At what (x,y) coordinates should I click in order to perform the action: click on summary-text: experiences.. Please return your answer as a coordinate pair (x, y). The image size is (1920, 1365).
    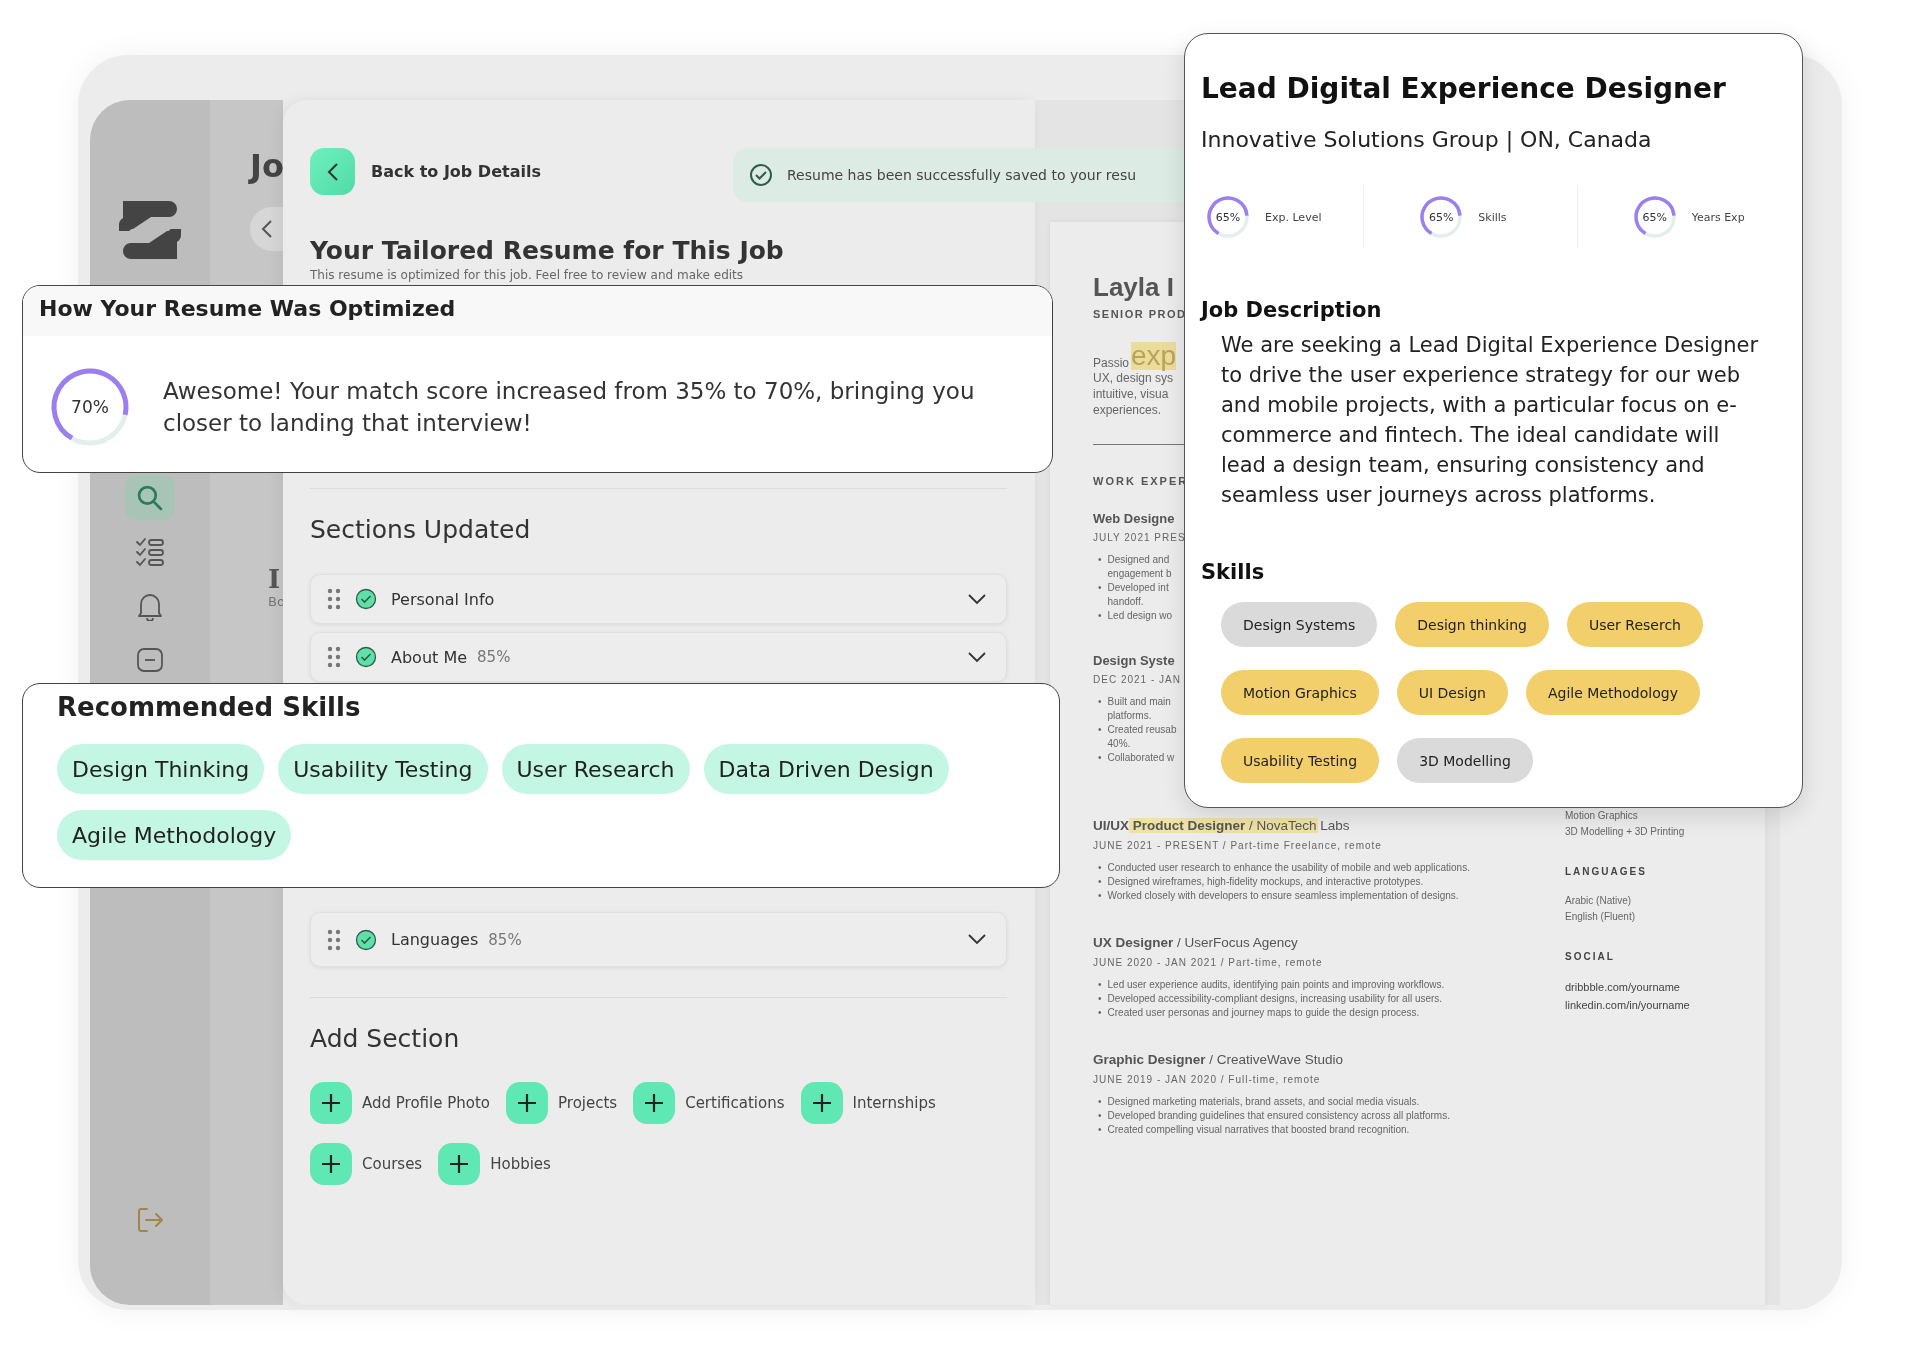
    Looking at the image, I should click on (1127, 410).